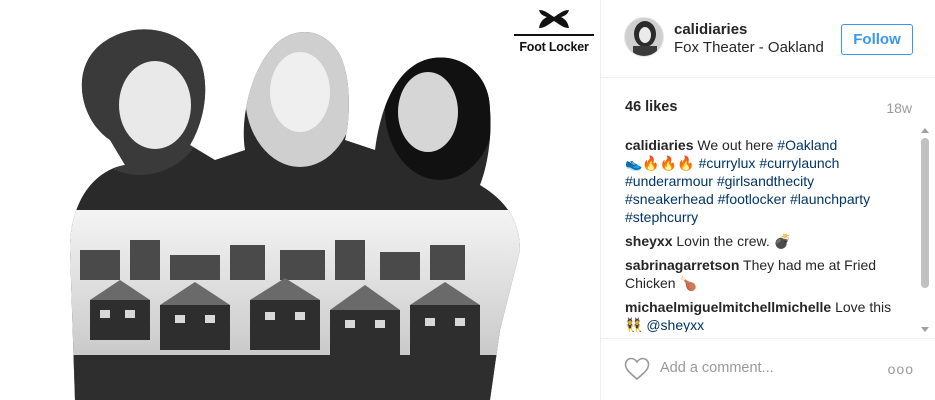 This screenshot has height=400, width=935. Describe the element at coordinates (899, 108) in the screenshot. I see `post-age: 18w` at that location.